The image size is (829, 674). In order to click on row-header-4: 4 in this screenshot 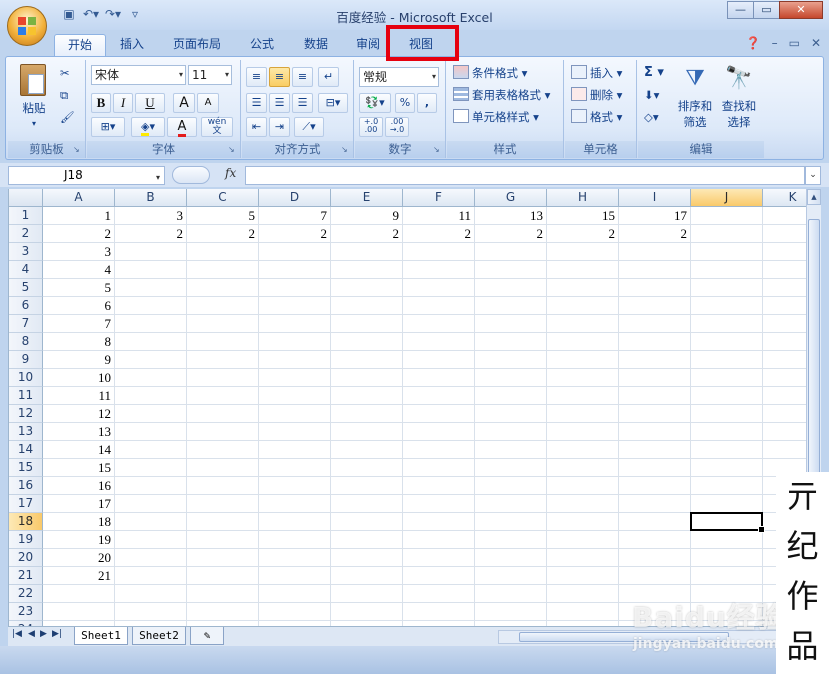, I will do `click(26, 270)`.